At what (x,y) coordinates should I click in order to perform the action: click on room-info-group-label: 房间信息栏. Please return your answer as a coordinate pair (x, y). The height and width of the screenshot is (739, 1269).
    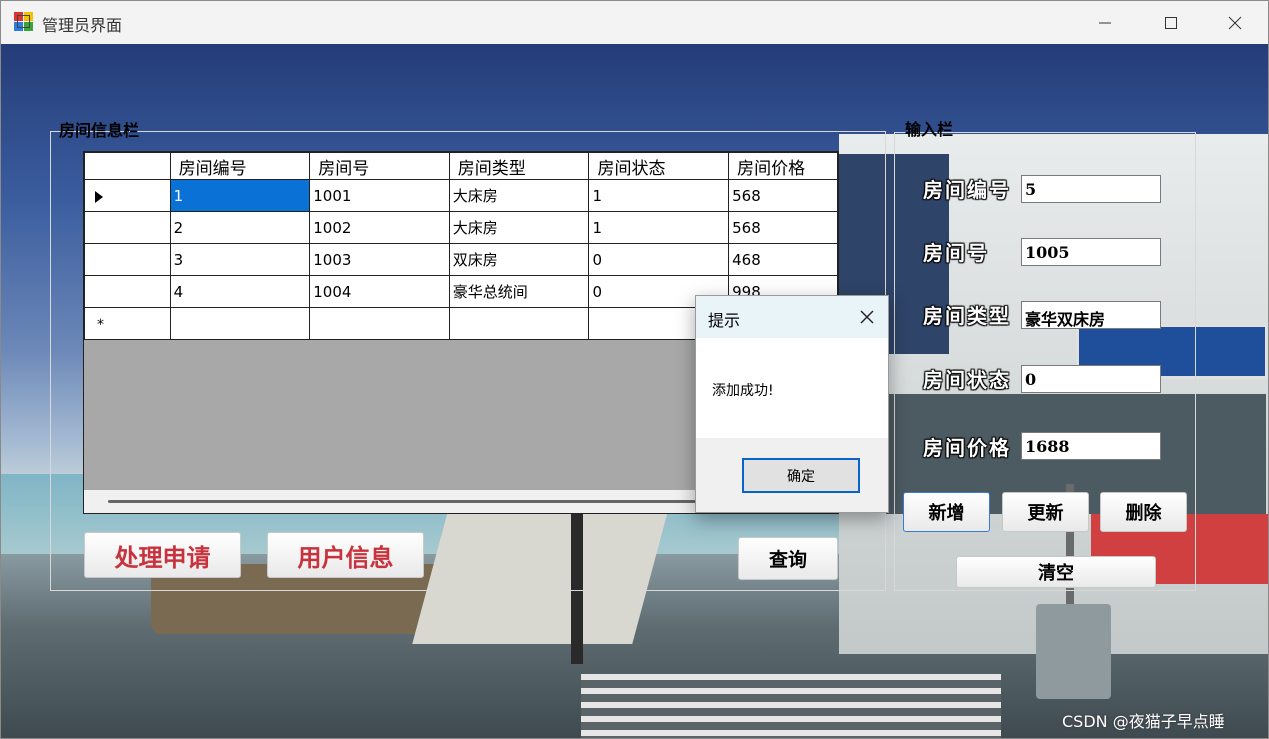
    Looking at the image, I should click on (99, 130).